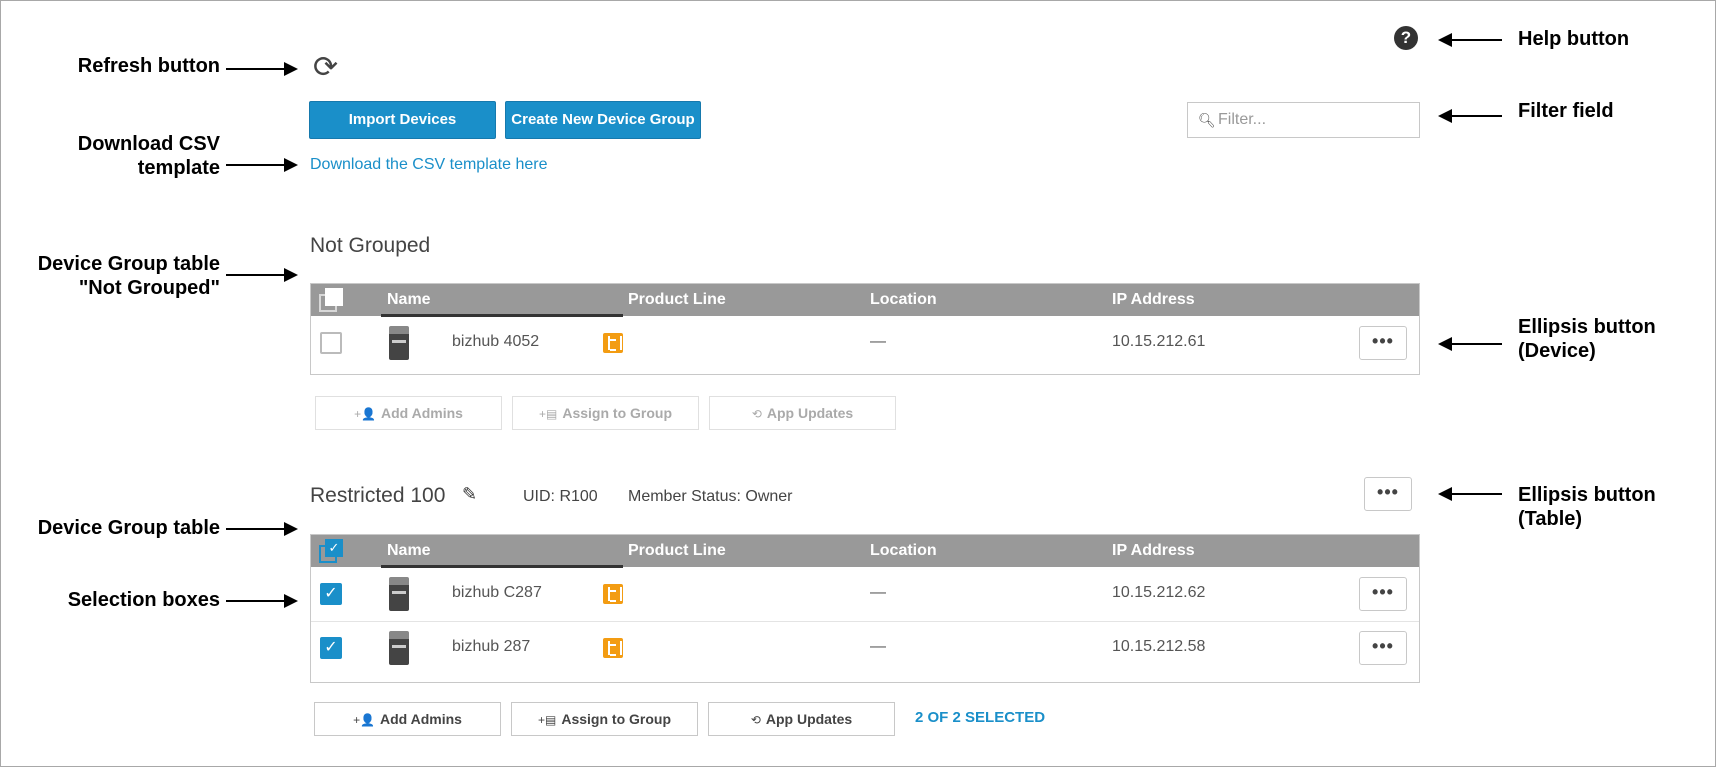  I want to click on annotation-arrow-not-grouped, so click(262, 275).